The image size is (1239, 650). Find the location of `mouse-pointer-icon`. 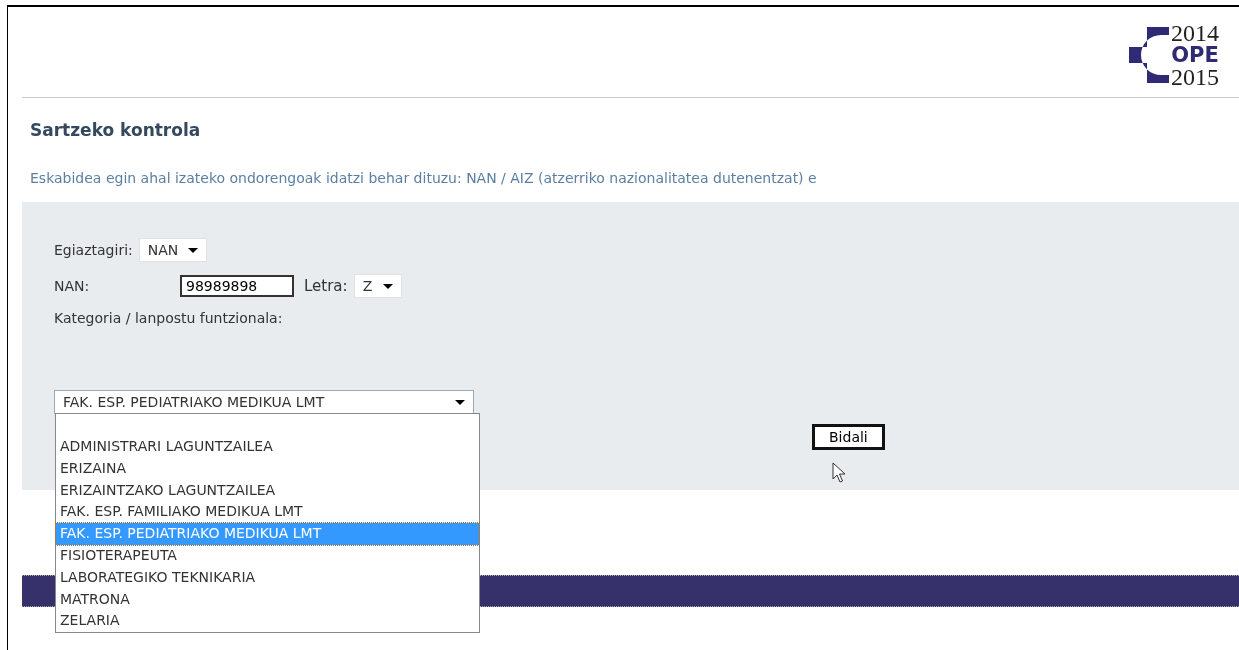

mouse-pointer-icon is located at coordinates (839, 473).